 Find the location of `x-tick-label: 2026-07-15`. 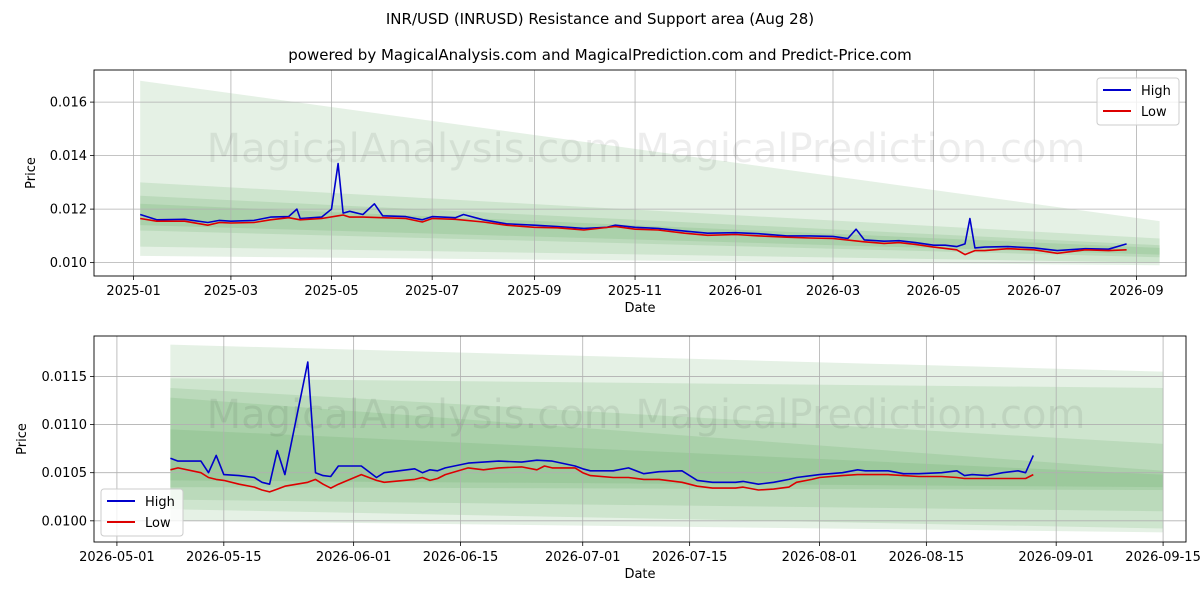

x-tick-label: 2026-07-15 is located at coordinates (690, 557).